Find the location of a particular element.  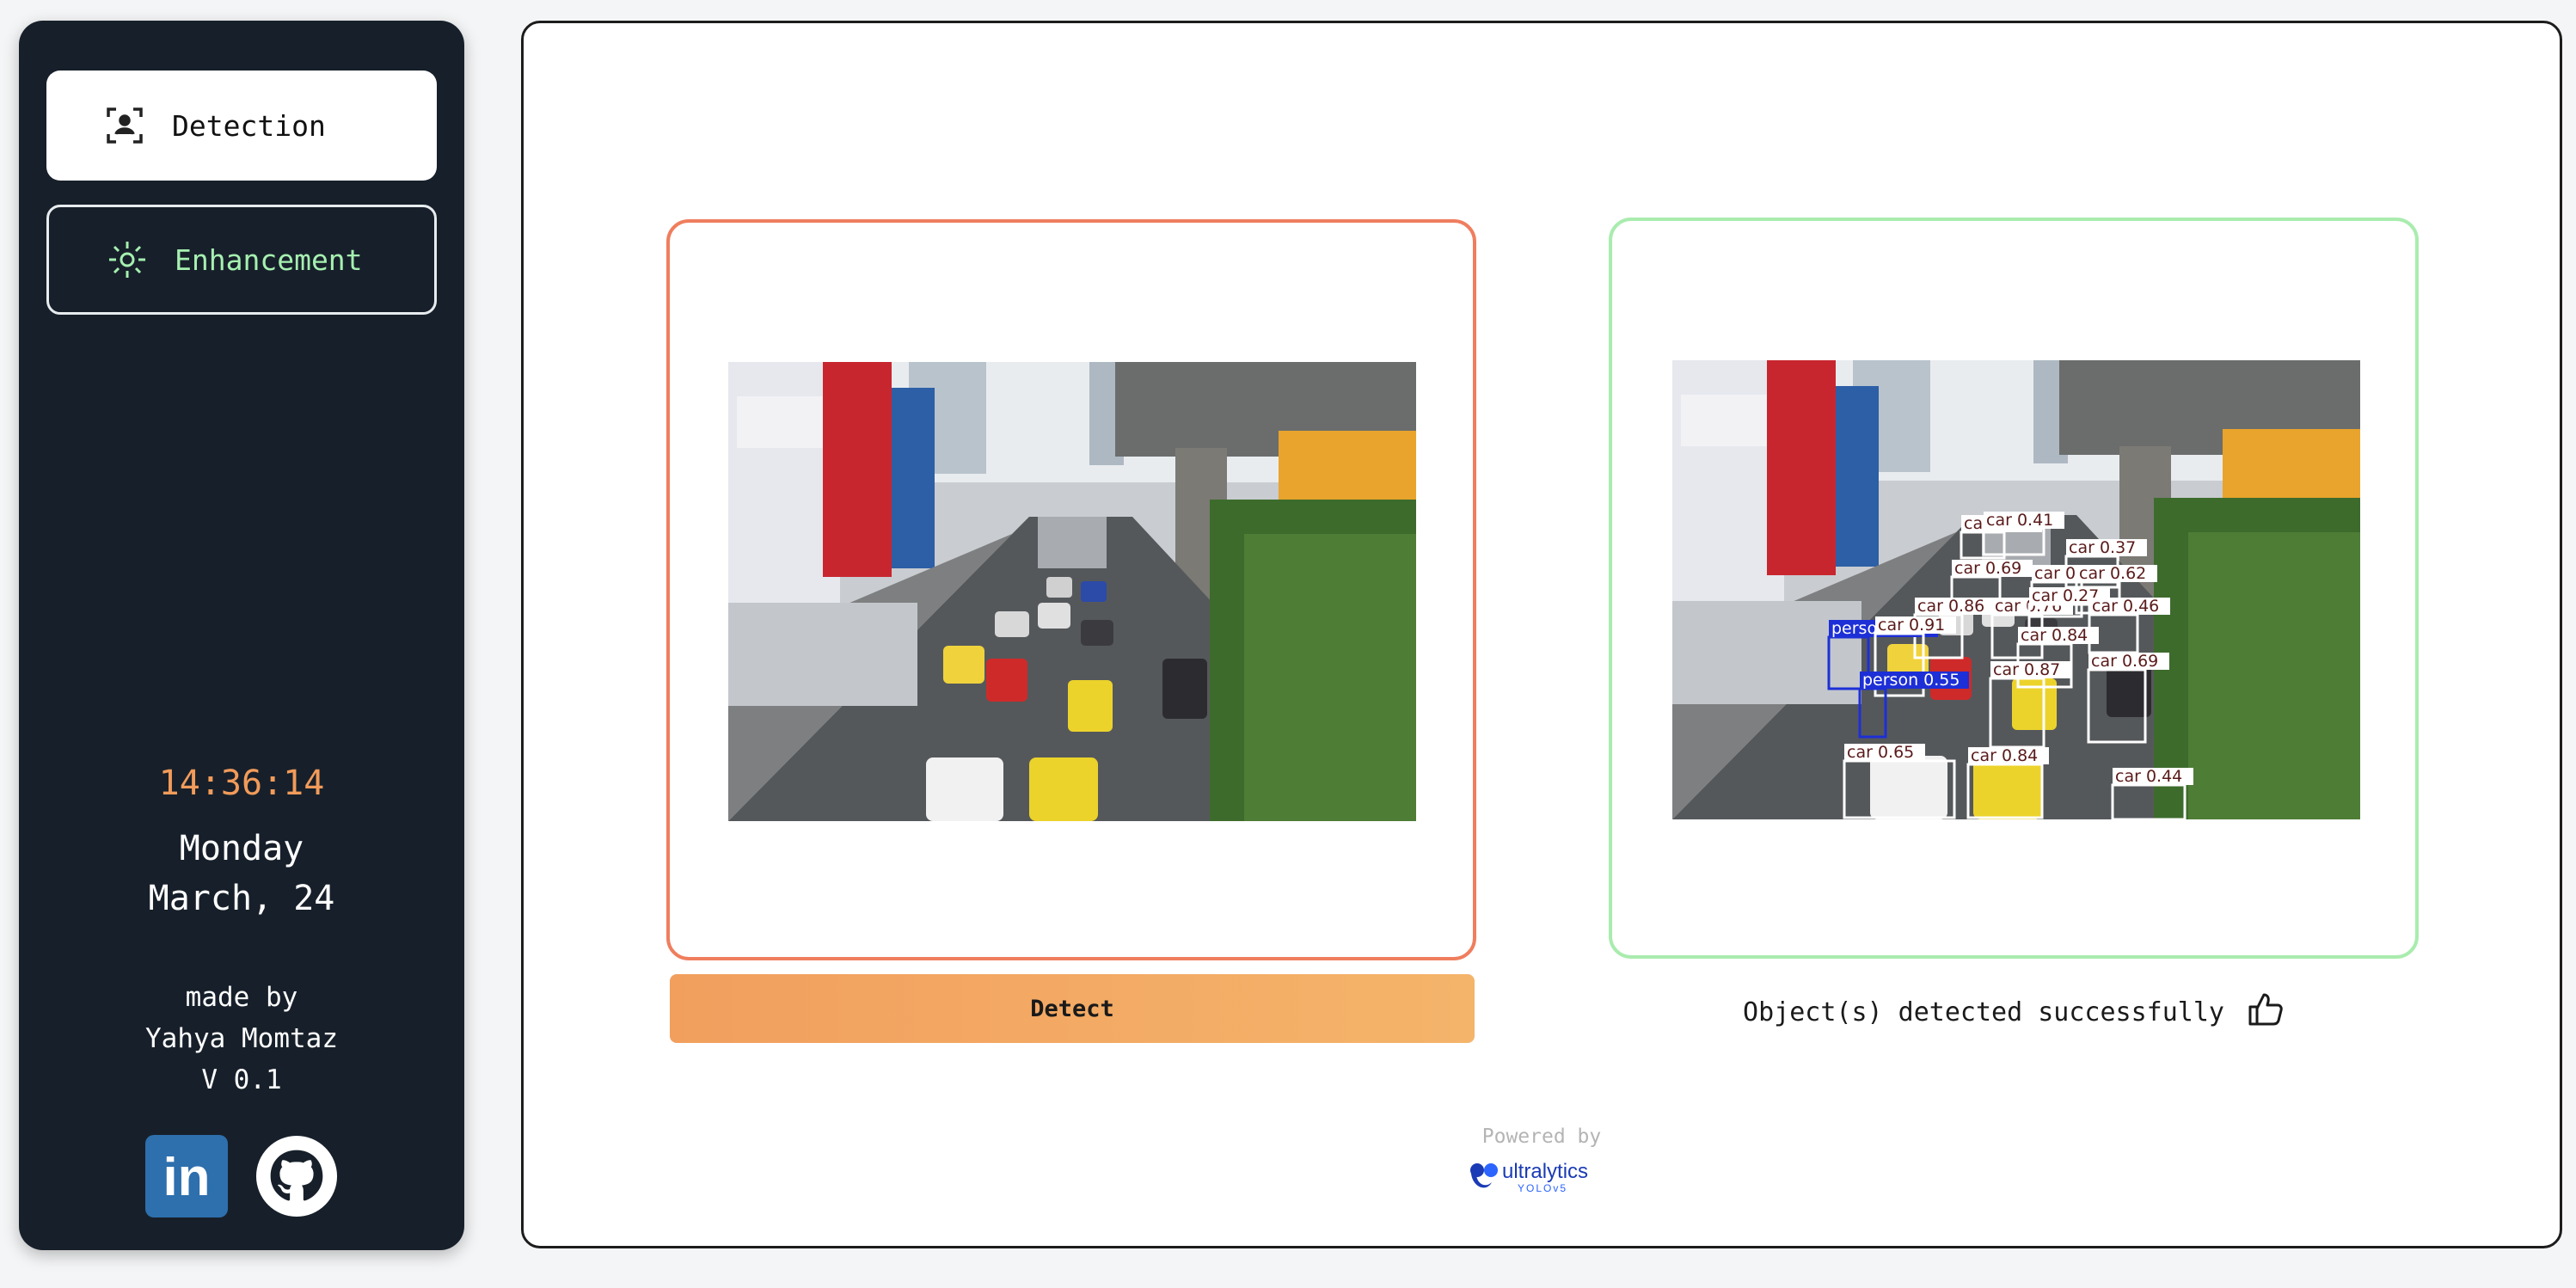

nav-detection-label: Detection is located at coordinates (249, 125).